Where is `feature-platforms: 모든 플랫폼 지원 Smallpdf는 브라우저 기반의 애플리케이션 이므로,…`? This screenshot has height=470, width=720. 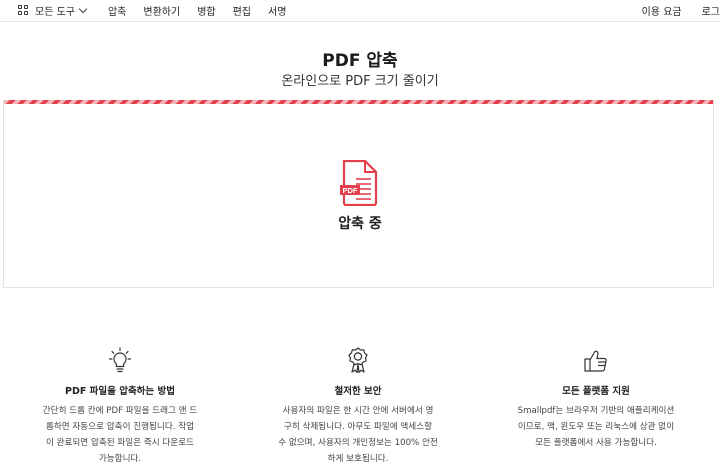
feature-platforms: 모든 플랫폼 지원 Smallpdf는 브라우저 기반의 애플리케이션 이므로,… is located at coordinates (596, 398).